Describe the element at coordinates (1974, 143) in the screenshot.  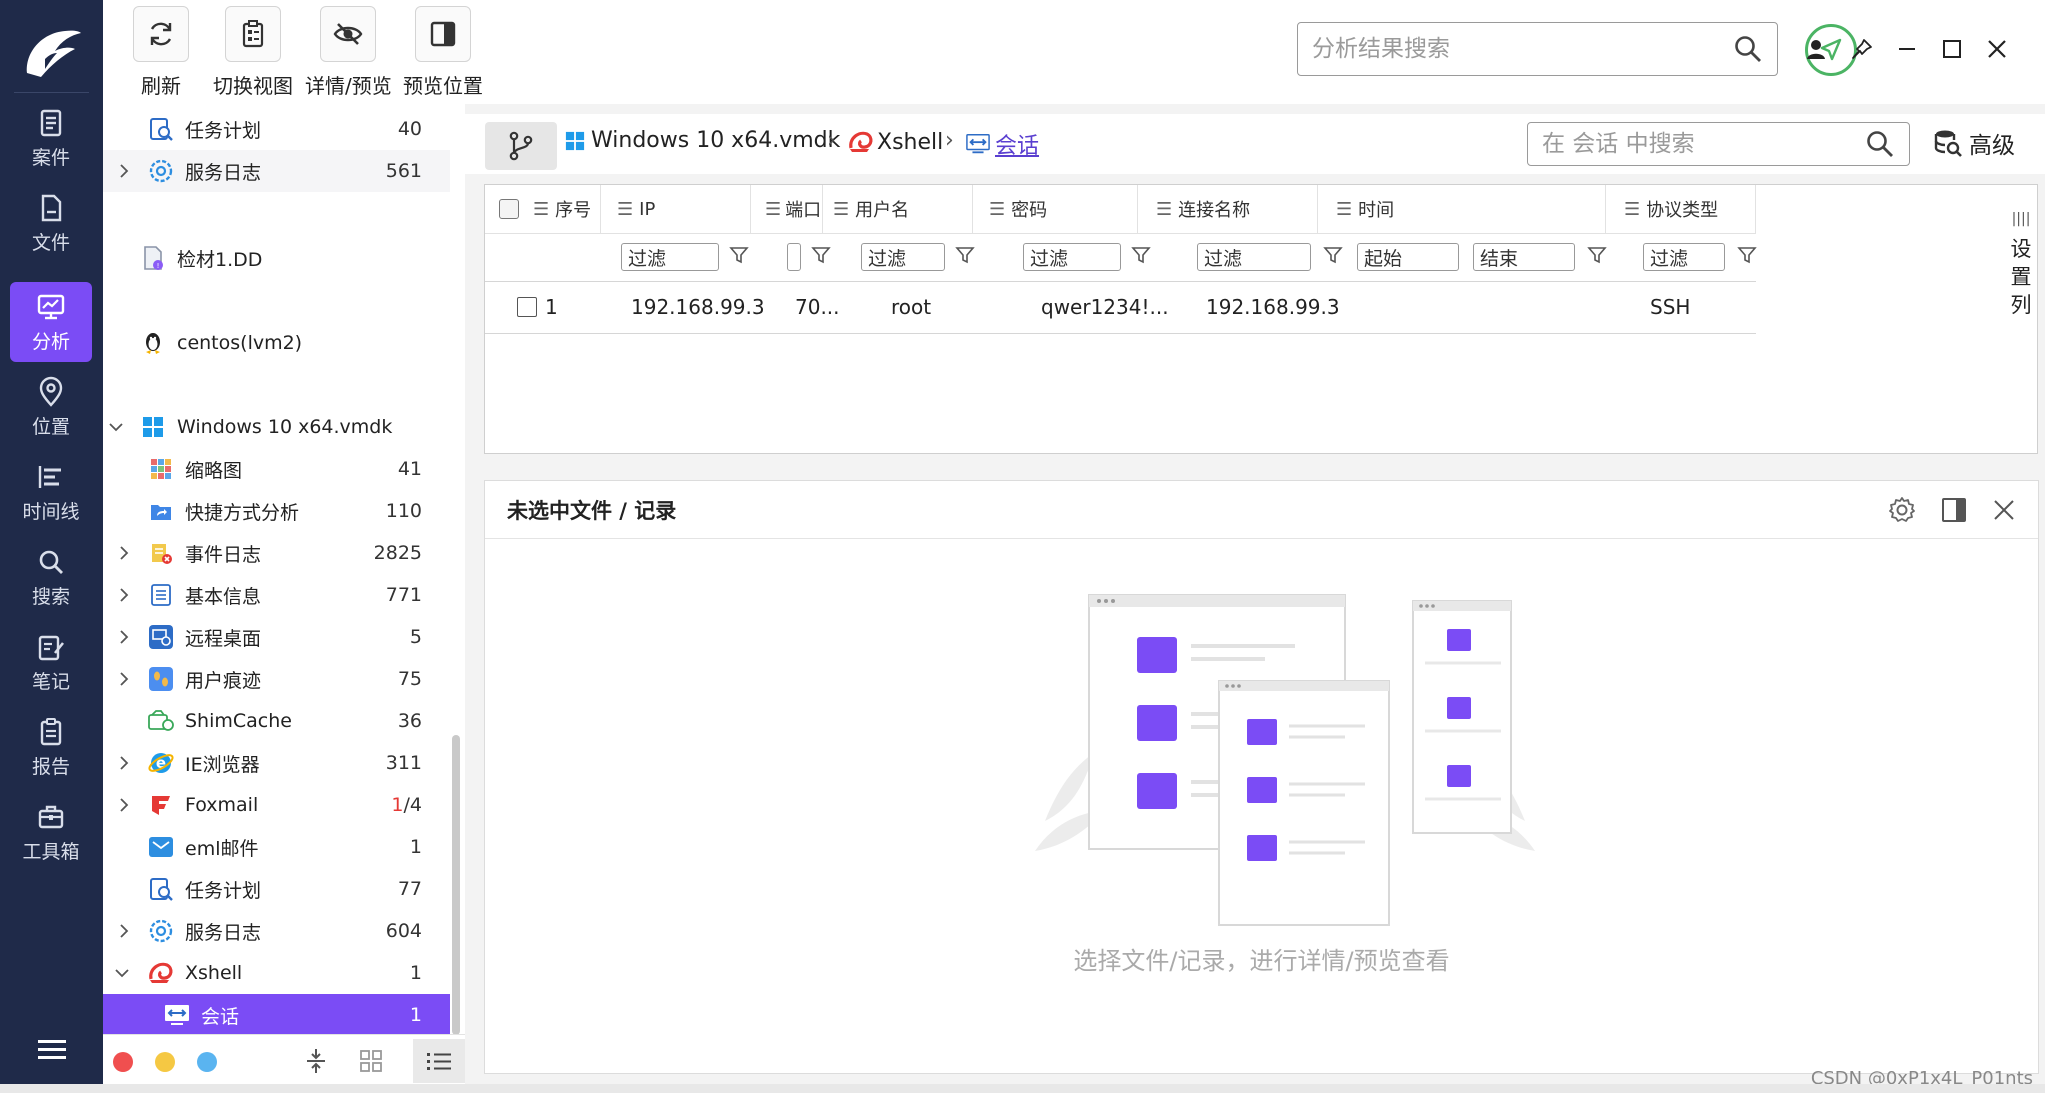
I see `advanced-search-button: 高级` at that location.